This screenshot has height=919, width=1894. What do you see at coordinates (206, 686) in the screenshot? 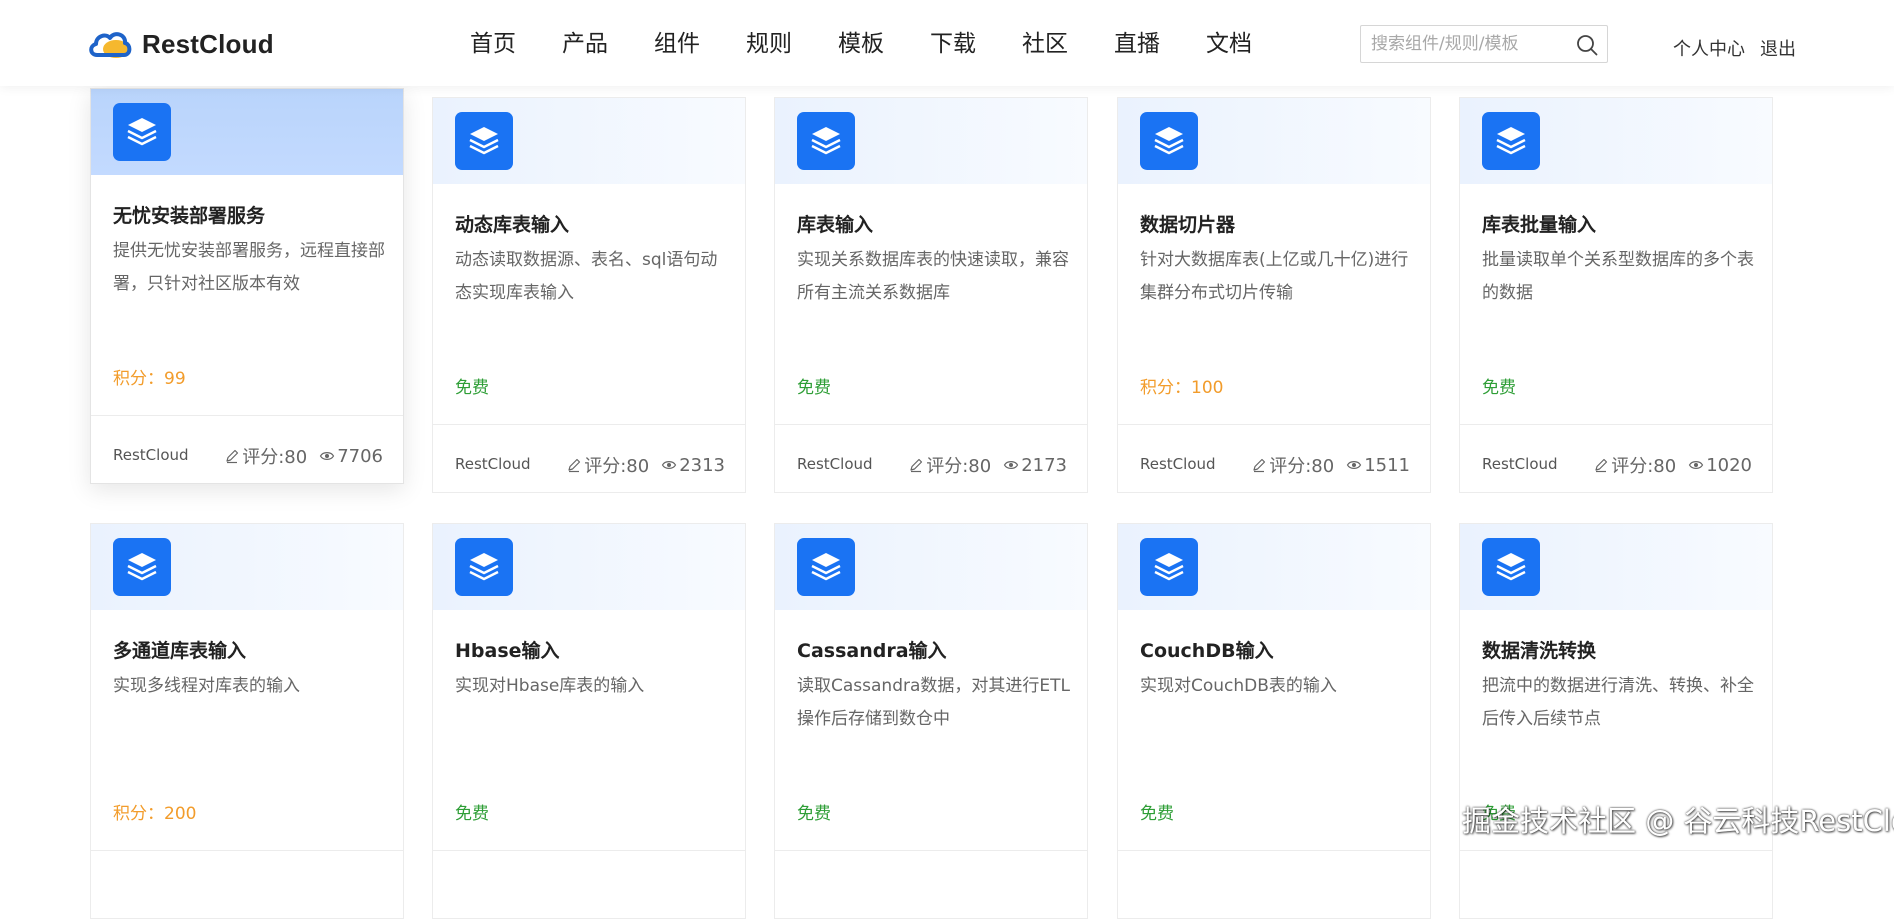
I see `card-description: 实现多线程对库表的输入` at bounding box center [206, 686].